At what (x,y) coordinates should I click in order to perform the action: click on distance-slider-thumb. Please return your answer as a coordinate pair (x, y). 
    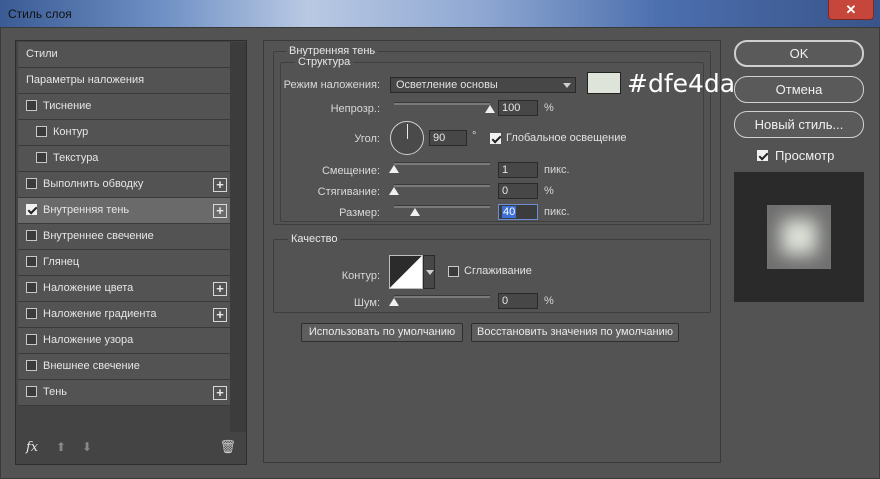
    Looking at the image, I should click on (394, 169).